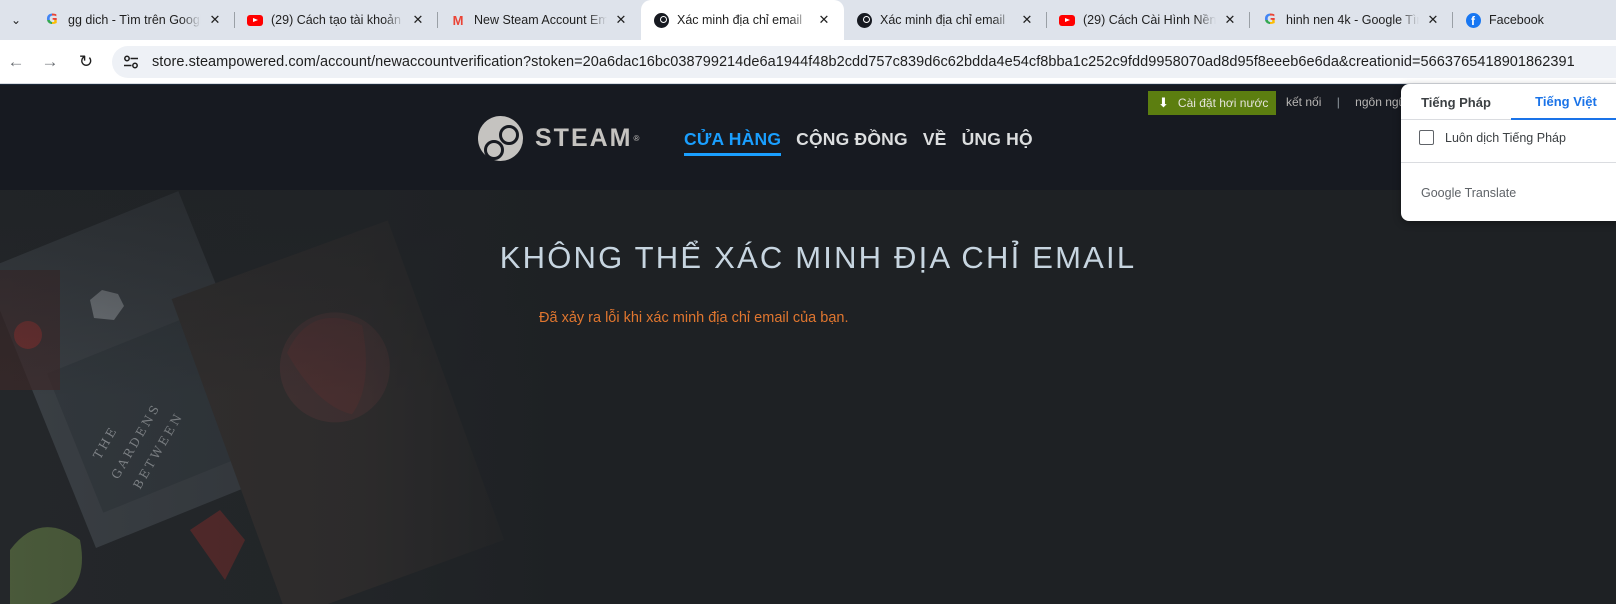 The image size is (1616, 604). Describe the element at coordinates (500, 138) in the screenshot. I see `steam-logo-icon` at that location.